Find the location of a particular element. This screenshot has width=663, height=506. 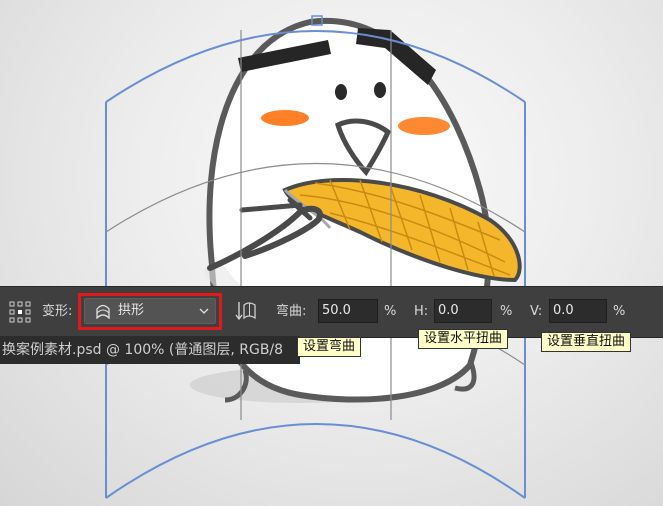

warp-bottom-edge is located at coordinates (315, 461).